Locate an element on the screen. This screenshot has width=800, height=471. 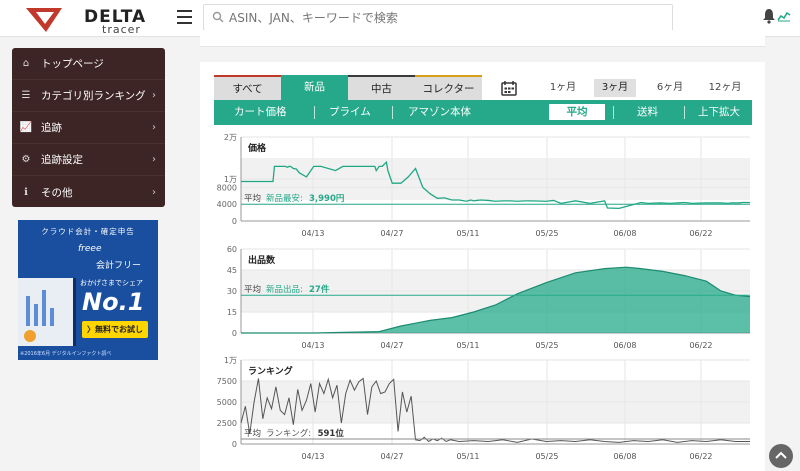
filter-amazon: アマゾン本体 is located at coordinates (439, 112).